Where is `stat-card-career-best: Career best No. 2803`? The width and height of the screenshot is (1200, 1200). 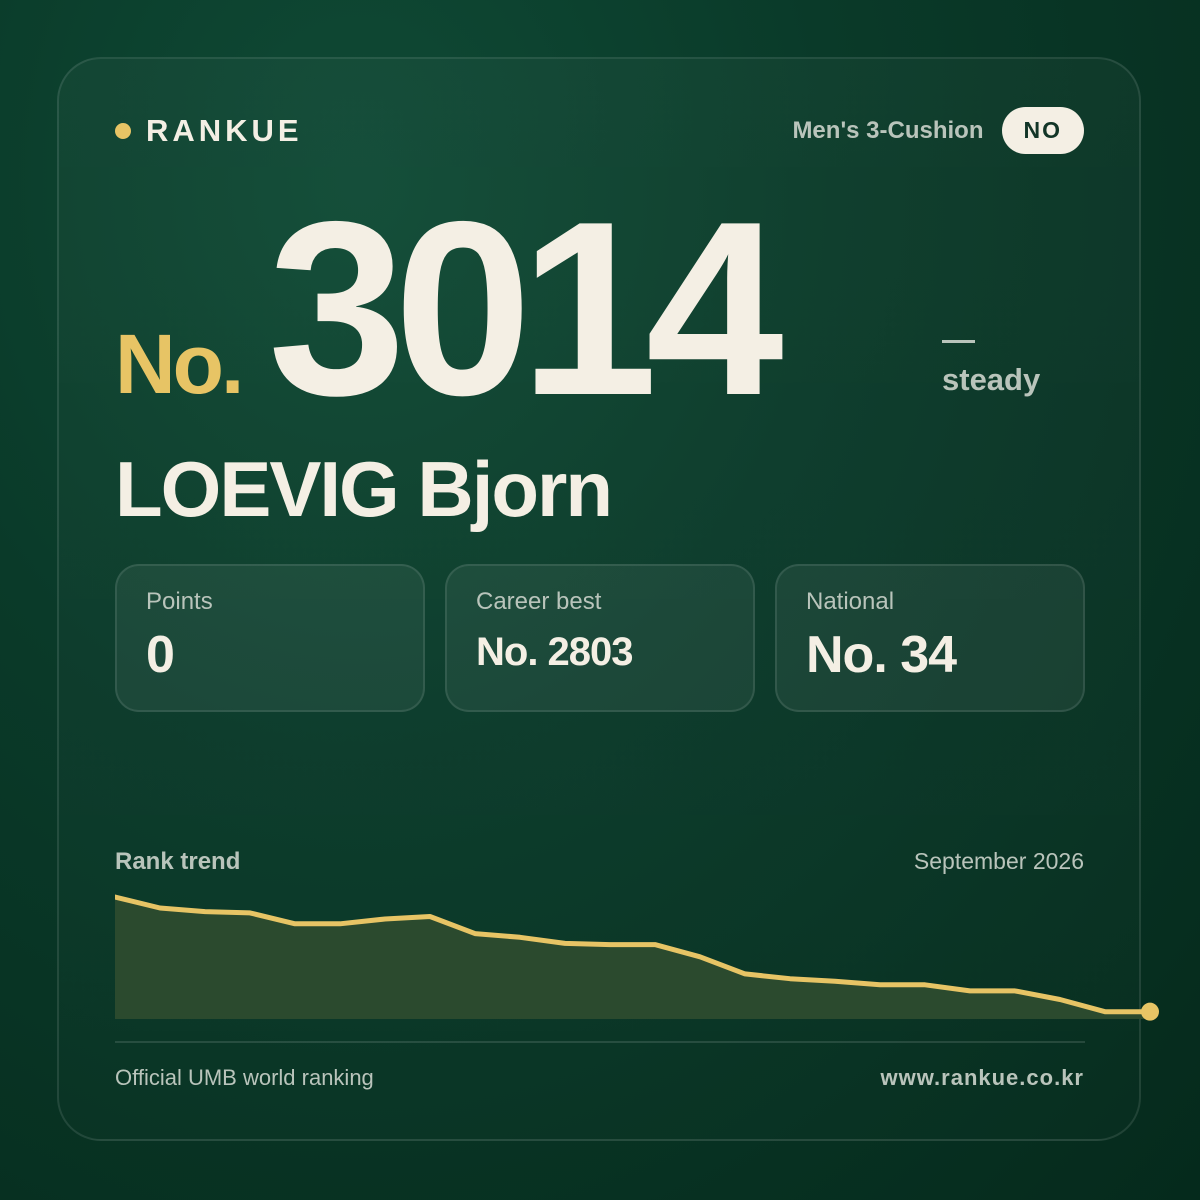
stat-card-career-best: Career best No. 2803 is located at coordinates (600, 638).